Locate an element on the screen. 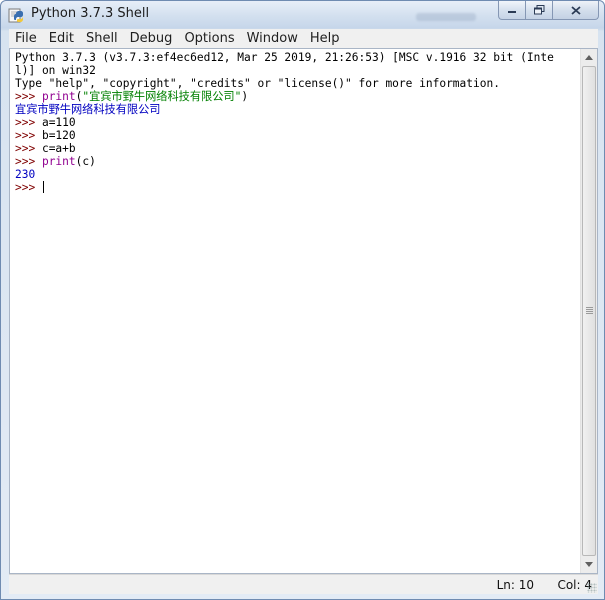  menu-help: Help is located at coordinates (325, 38).